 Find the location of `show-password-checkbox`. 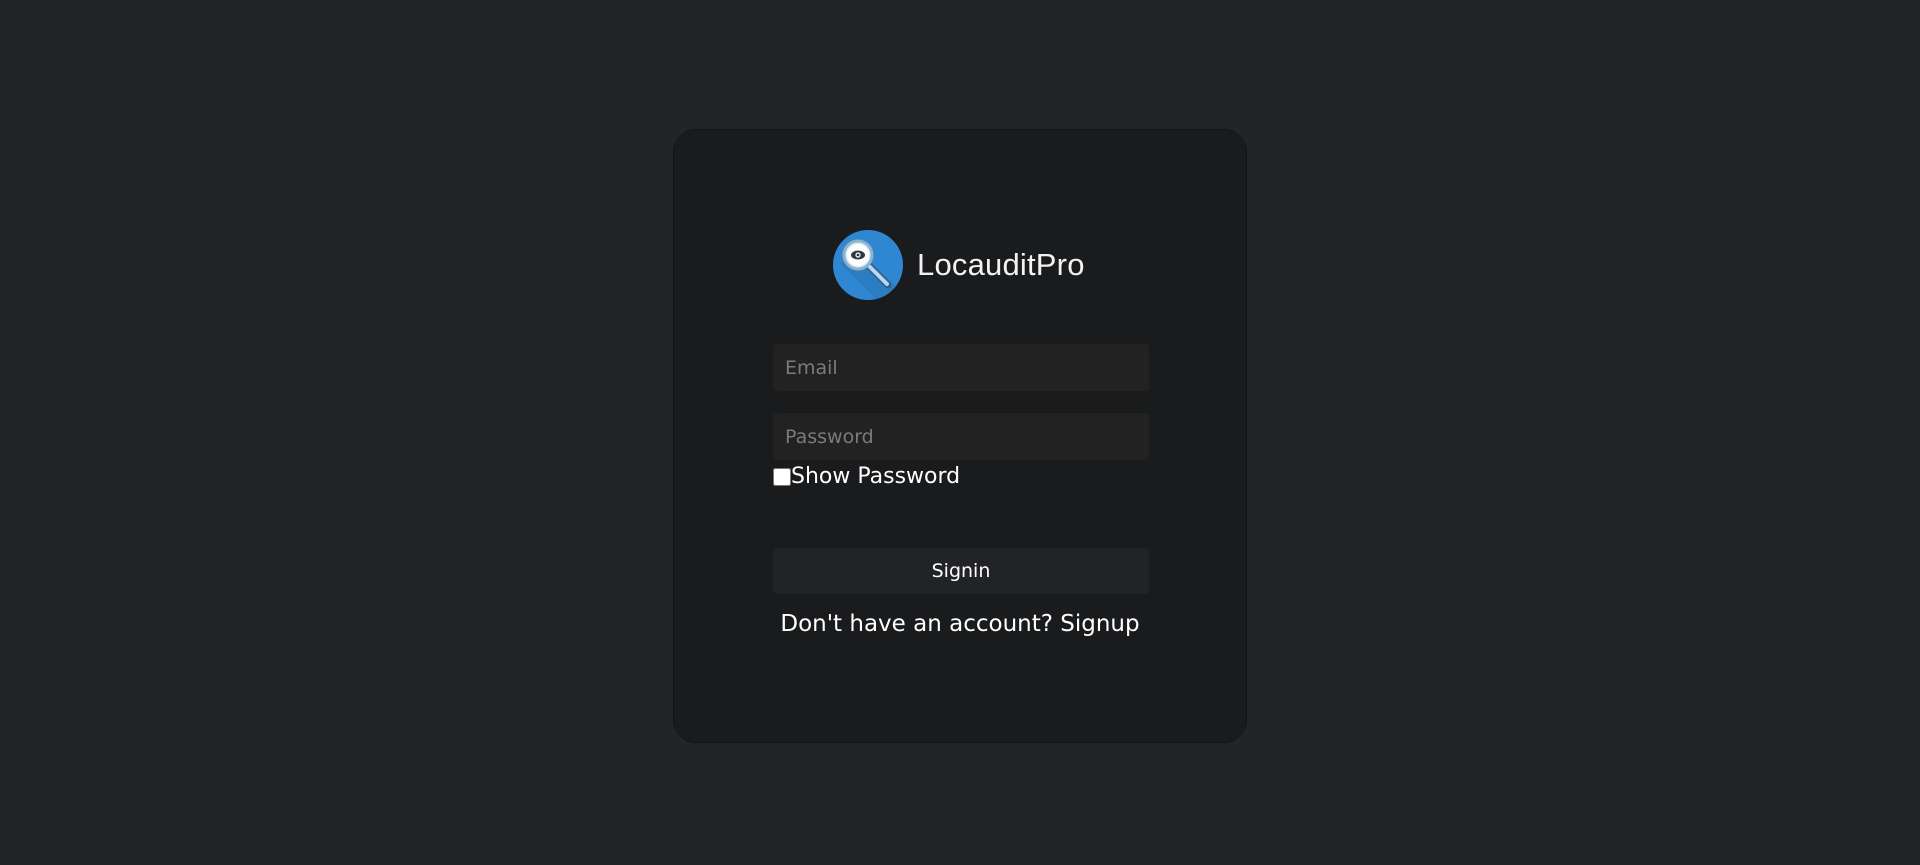

show-password-checkbox is located at coordinates (782, 476).